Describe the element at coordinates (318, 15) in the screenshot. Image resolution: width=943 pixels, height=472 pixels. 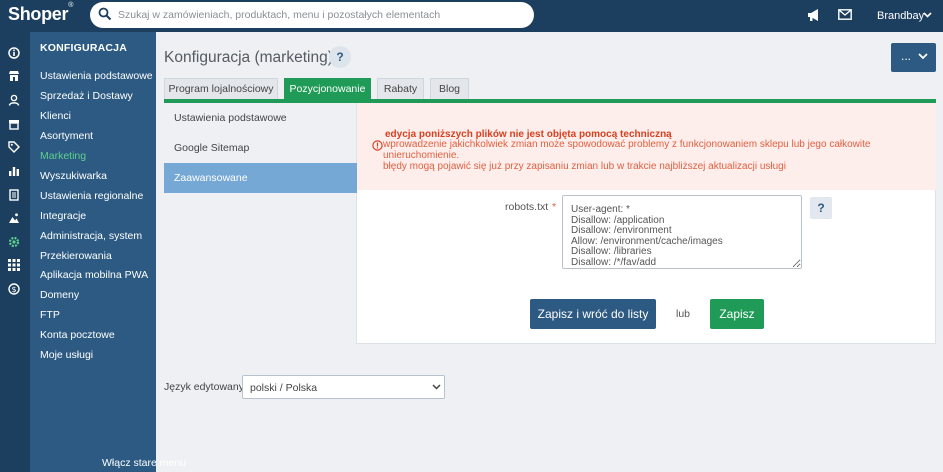
I see `search-input` at that location.